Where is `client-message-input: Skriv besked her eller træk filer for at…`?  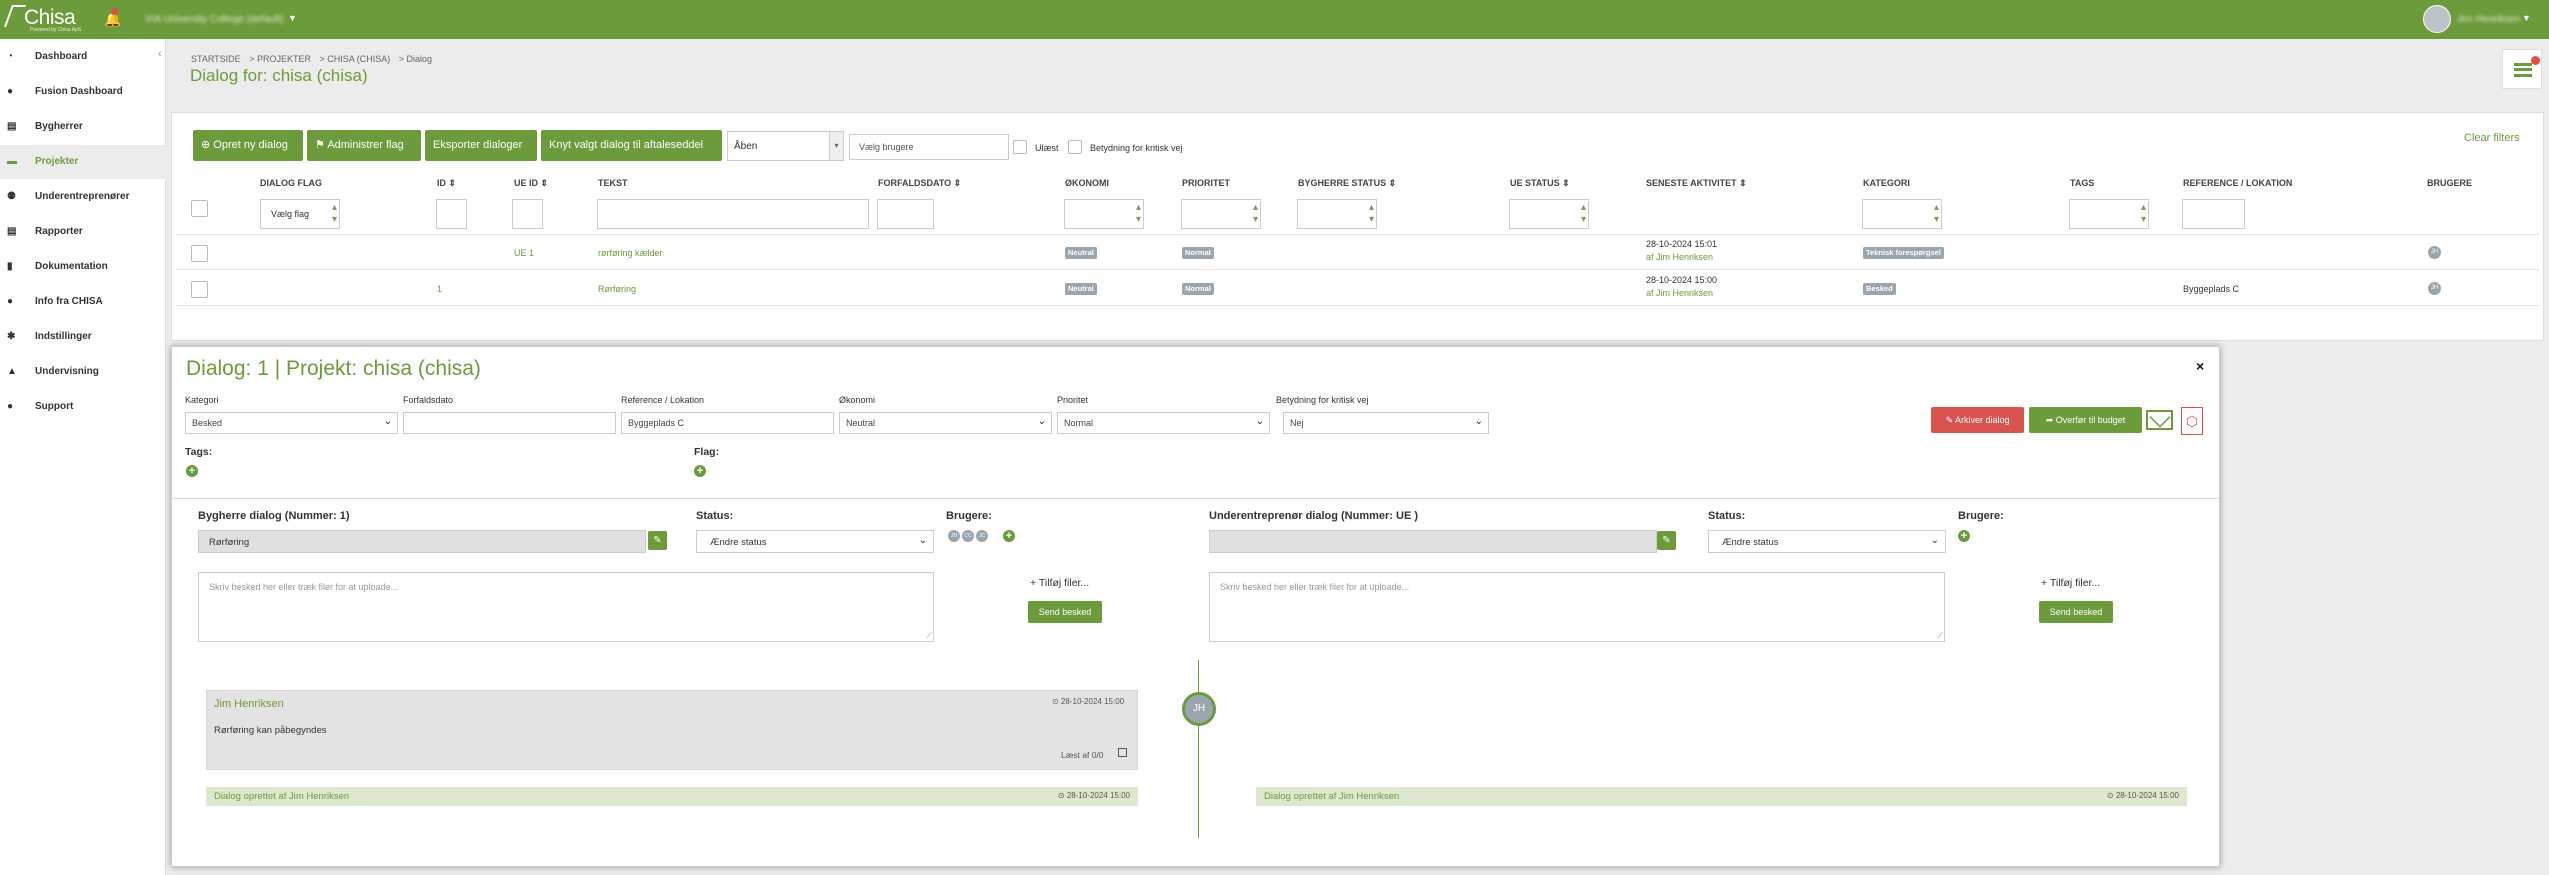 client-message-input: Skriv besked her eller træk filer for at… is located at coordinates (566, 607).